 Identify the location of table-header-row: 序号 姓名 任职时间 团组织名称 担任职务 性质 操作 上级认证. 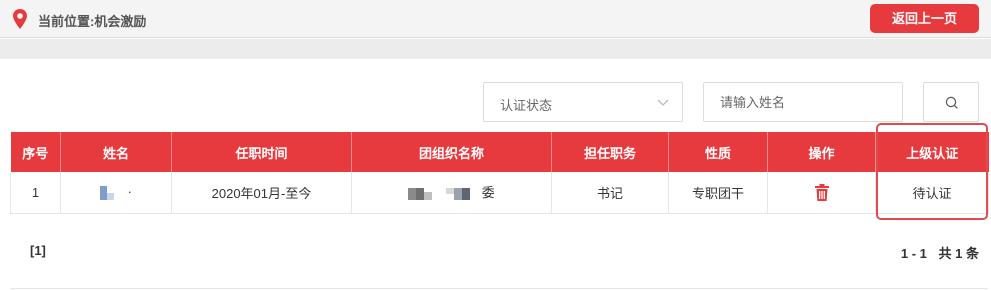
(499, 152).